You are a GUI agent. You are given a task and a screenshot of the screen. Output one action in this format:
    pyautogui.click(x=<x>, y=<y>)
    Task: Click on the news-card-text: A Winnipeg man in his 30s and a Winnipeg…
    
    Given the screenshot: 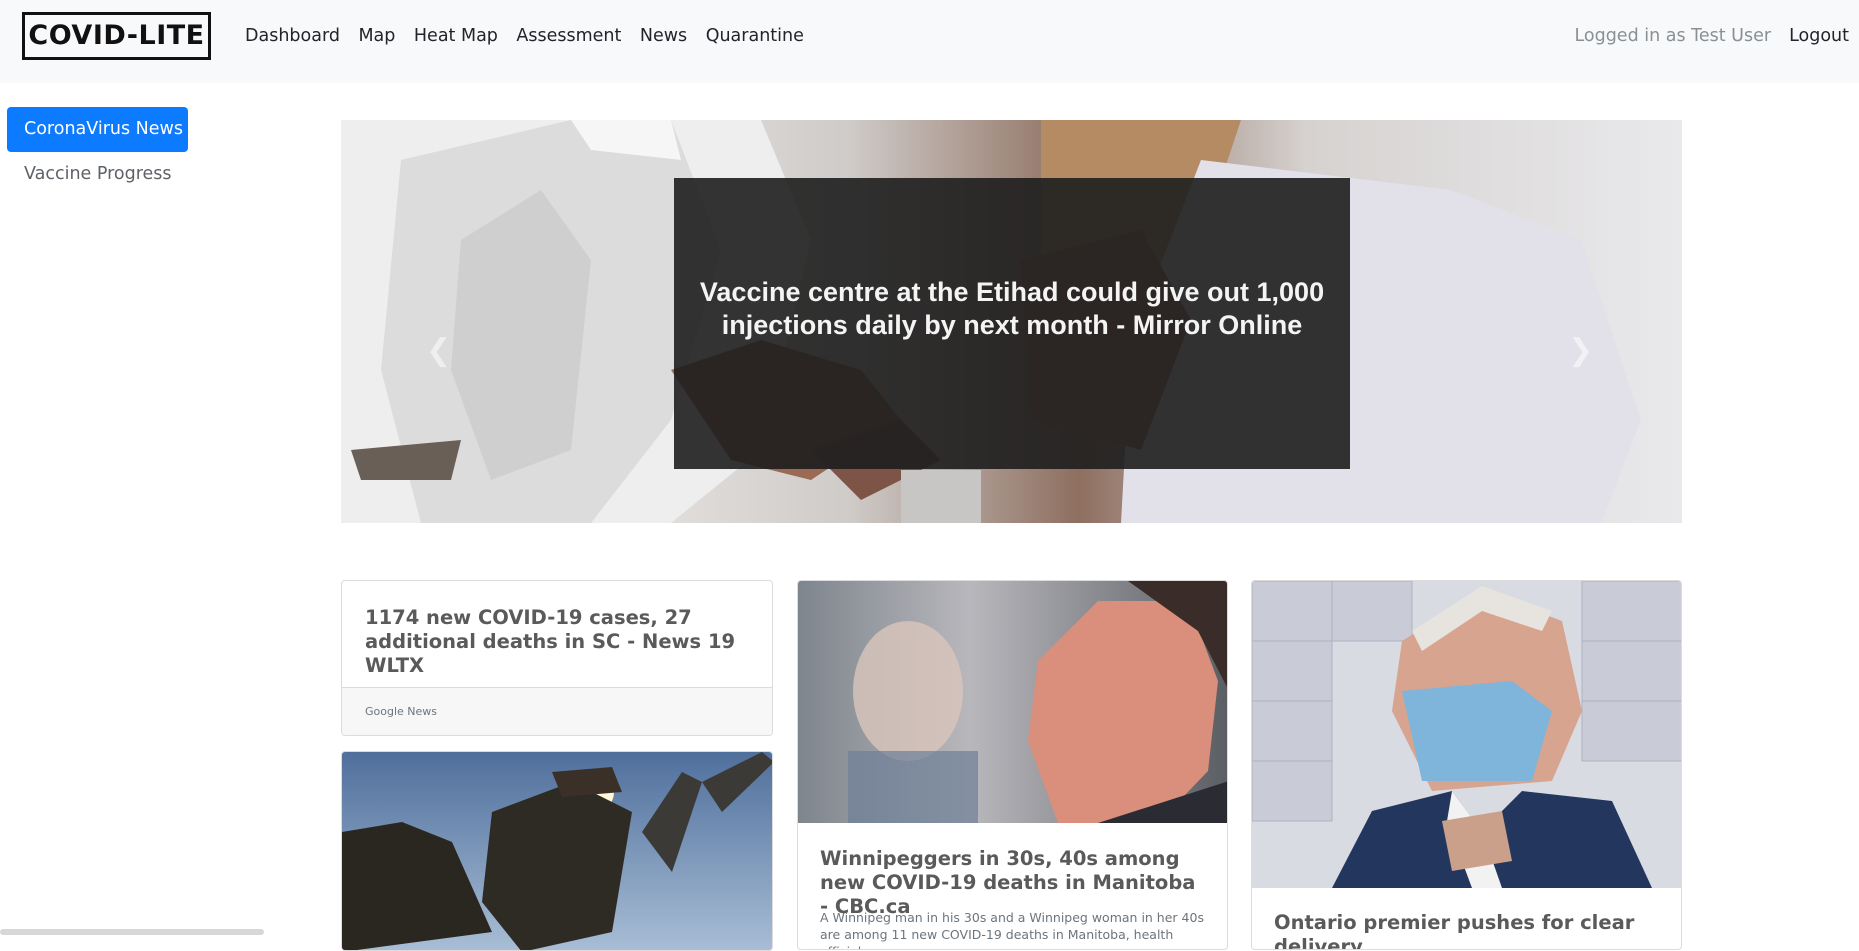 What is the action you would take?
    pyautogui.click(x=1012, y=929)
    